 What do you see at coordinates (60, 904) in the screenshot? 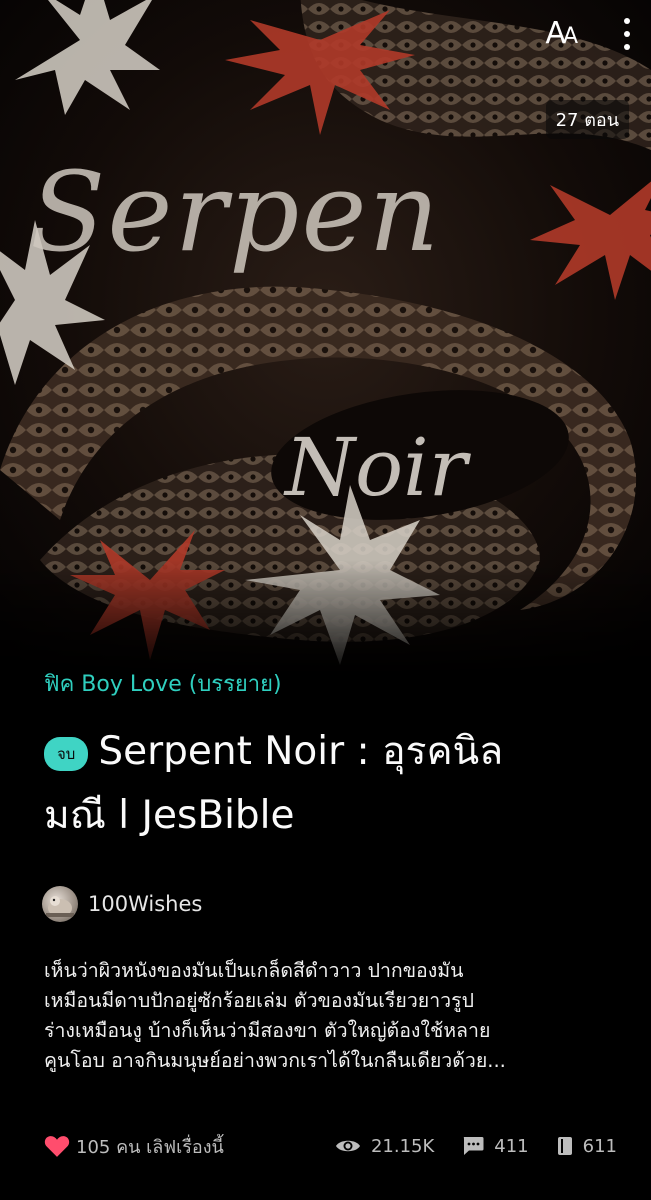
I see `avatar` at bounding box center [60, 904].